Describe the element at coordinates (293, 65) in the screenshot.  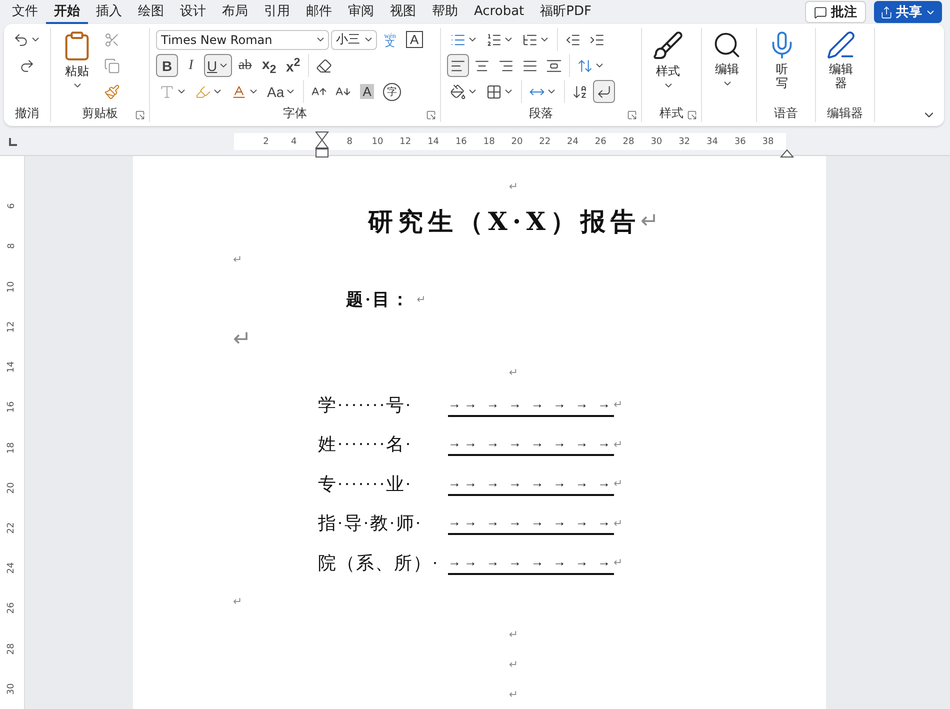
I see `superscript-button: x$^{2}$` at that location.